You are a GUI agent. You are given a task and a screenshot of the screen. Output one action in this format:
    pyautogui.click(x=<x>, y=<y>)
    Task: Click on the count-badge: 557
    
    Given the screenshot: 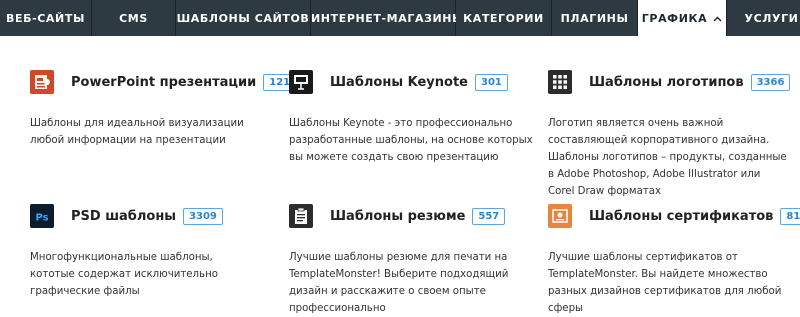 What is the action you would take?
    pyautogui.click(x=489, y=216)
    